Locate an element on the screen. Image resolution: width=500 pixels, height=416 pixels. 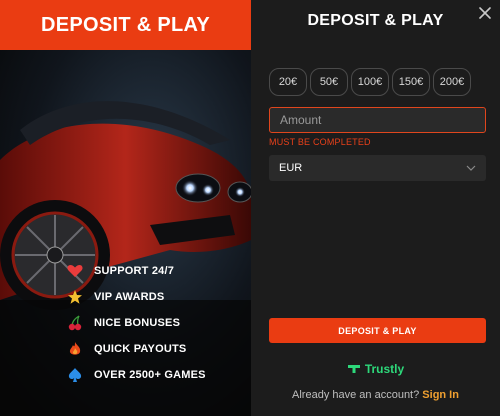
amount-chip-20: 20€ is located at coordinates (288, 82).